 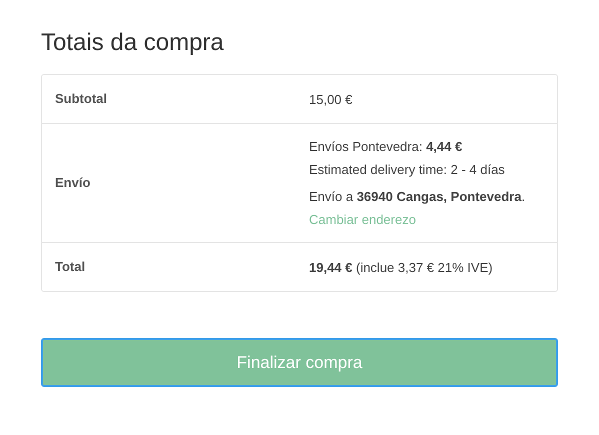 What do you see at coordinates (401, 267) in the screenshot?
I see `row-value: 19,44 € (inclue 3,37 € 21% IVE)` at bounding box center [401, 267].